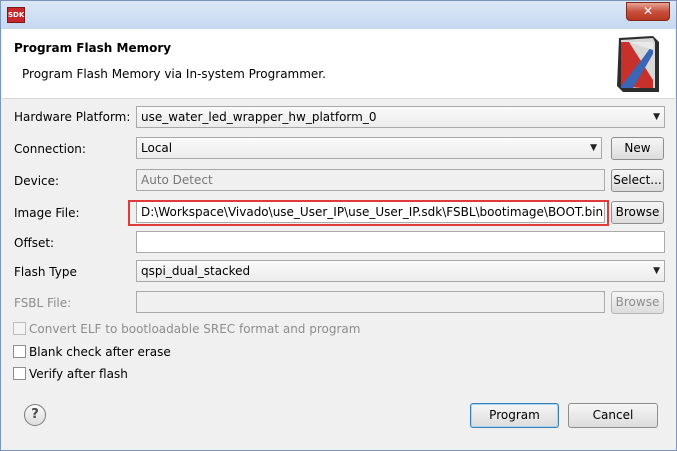 Image resolution: width=677 pixels, height=451 pixels. Describe the element at coordinates (50, 149) in the screenshot. I see `connection-label: Connection:` at that location.